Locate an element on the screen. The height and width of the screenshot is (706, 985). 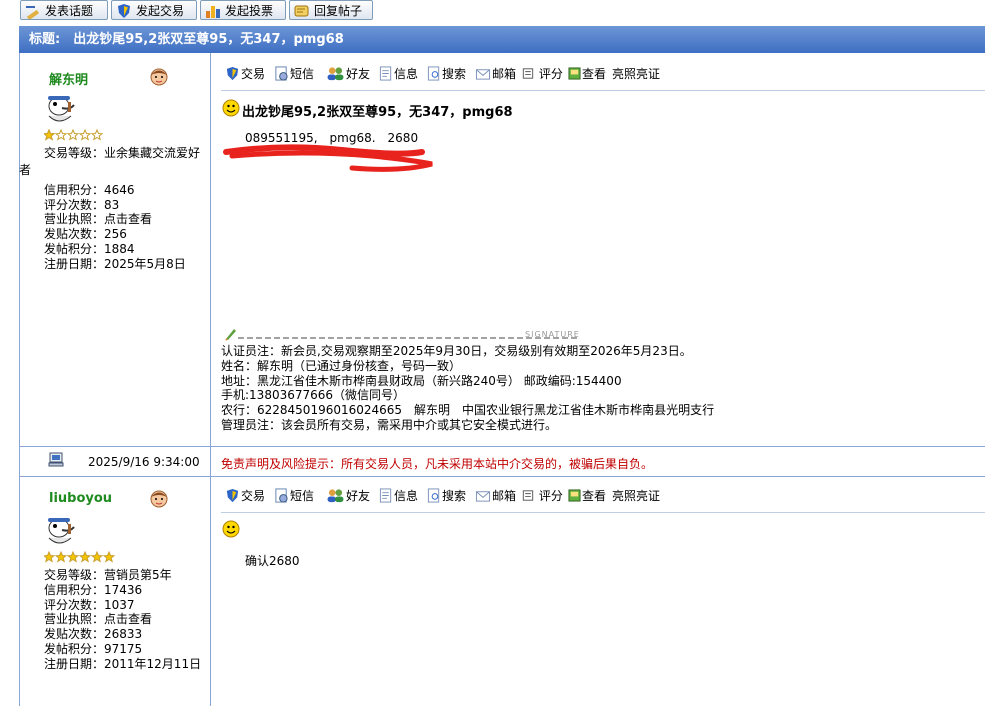
computer-icon is located at coordinates (56, 459).